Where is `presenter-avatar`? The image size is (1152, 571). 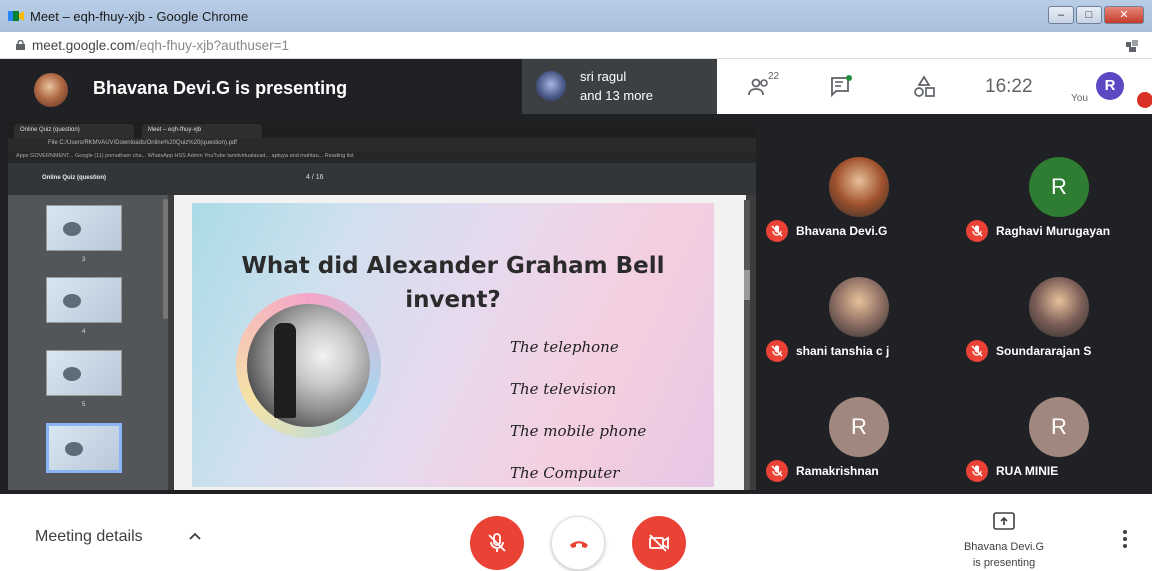 presenter-avatar is located at coordinates (51, 90).